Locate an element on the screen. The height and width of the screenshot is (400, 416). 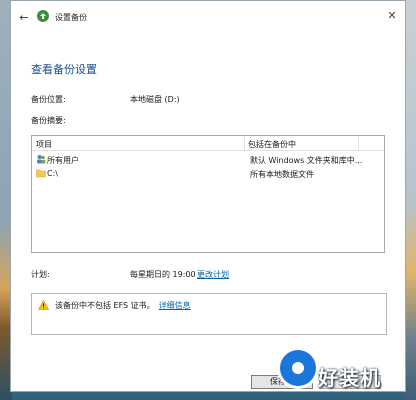
close-button: ✕ is located at coordinates (392, 16).